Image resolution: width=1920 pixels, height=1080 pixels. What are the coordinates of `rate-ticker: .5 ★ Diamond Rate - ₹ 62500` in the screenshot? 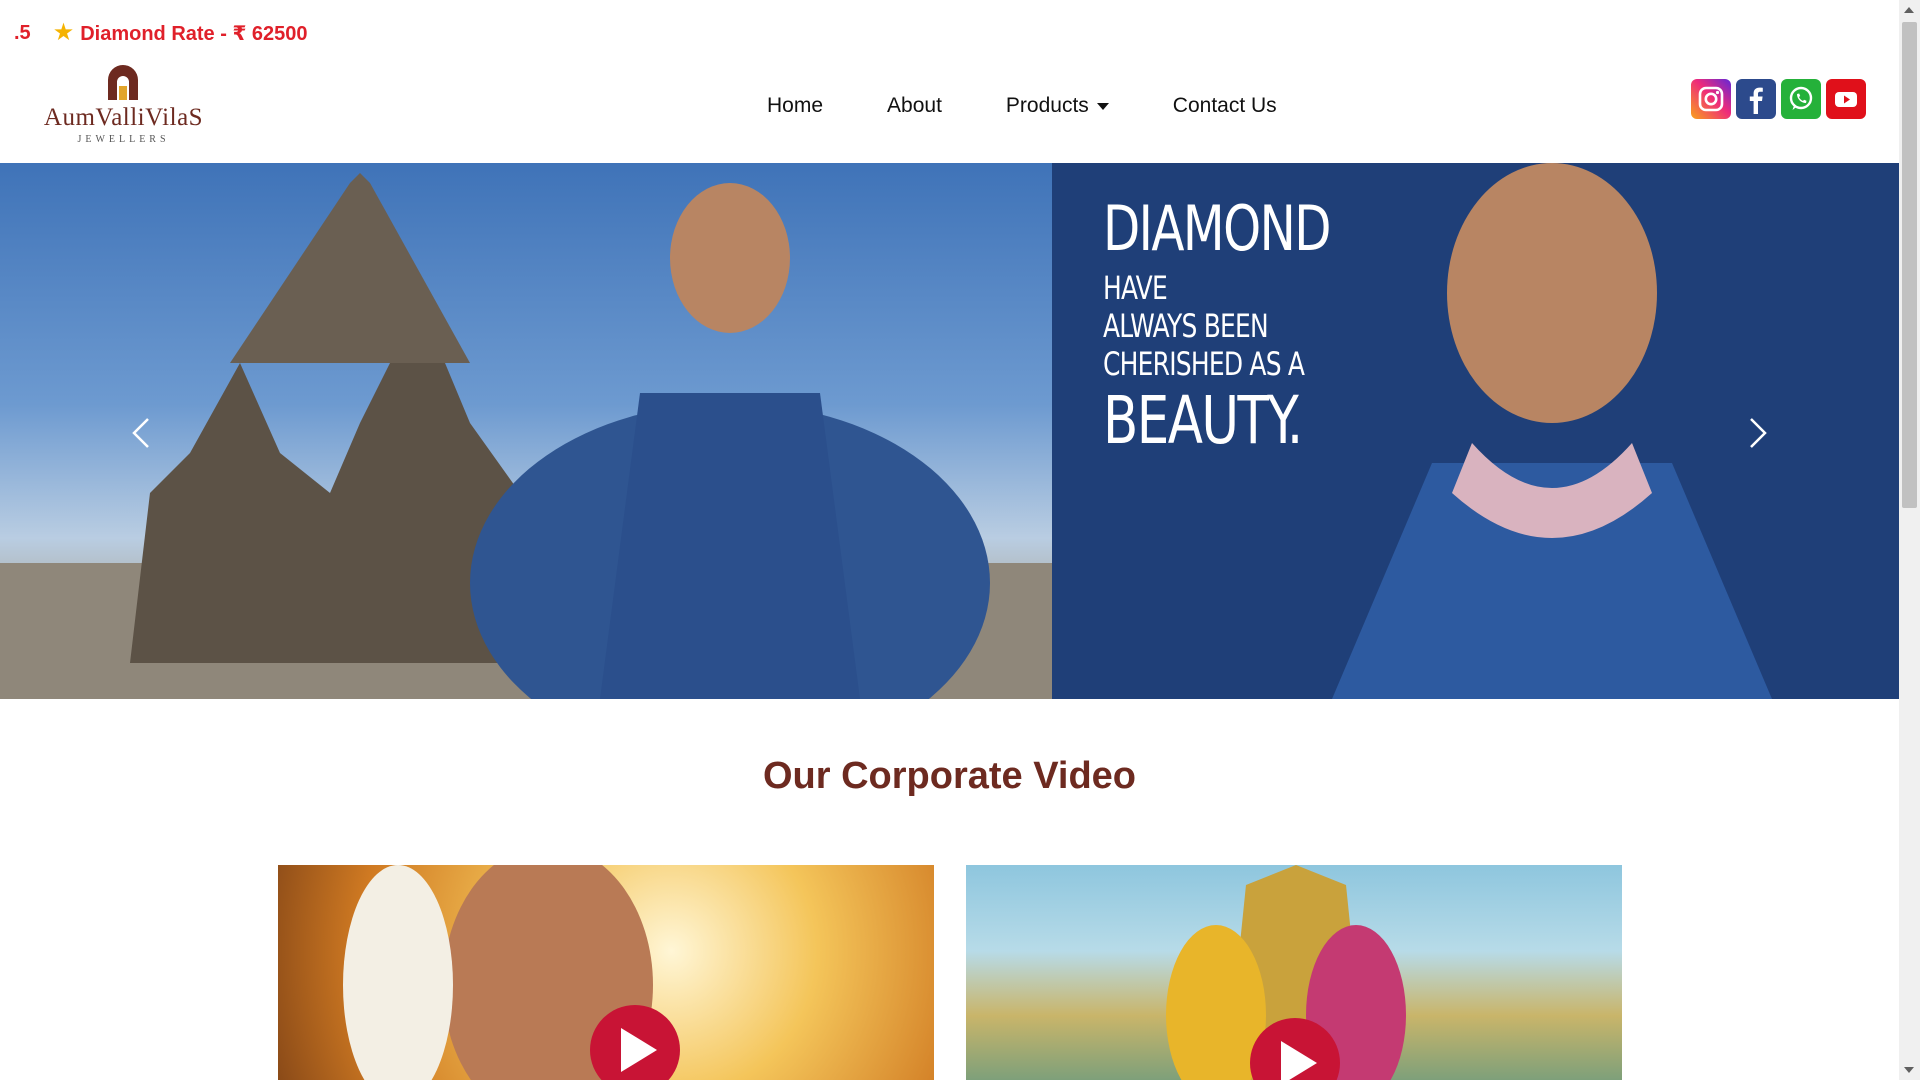 It's located at (940, 33).